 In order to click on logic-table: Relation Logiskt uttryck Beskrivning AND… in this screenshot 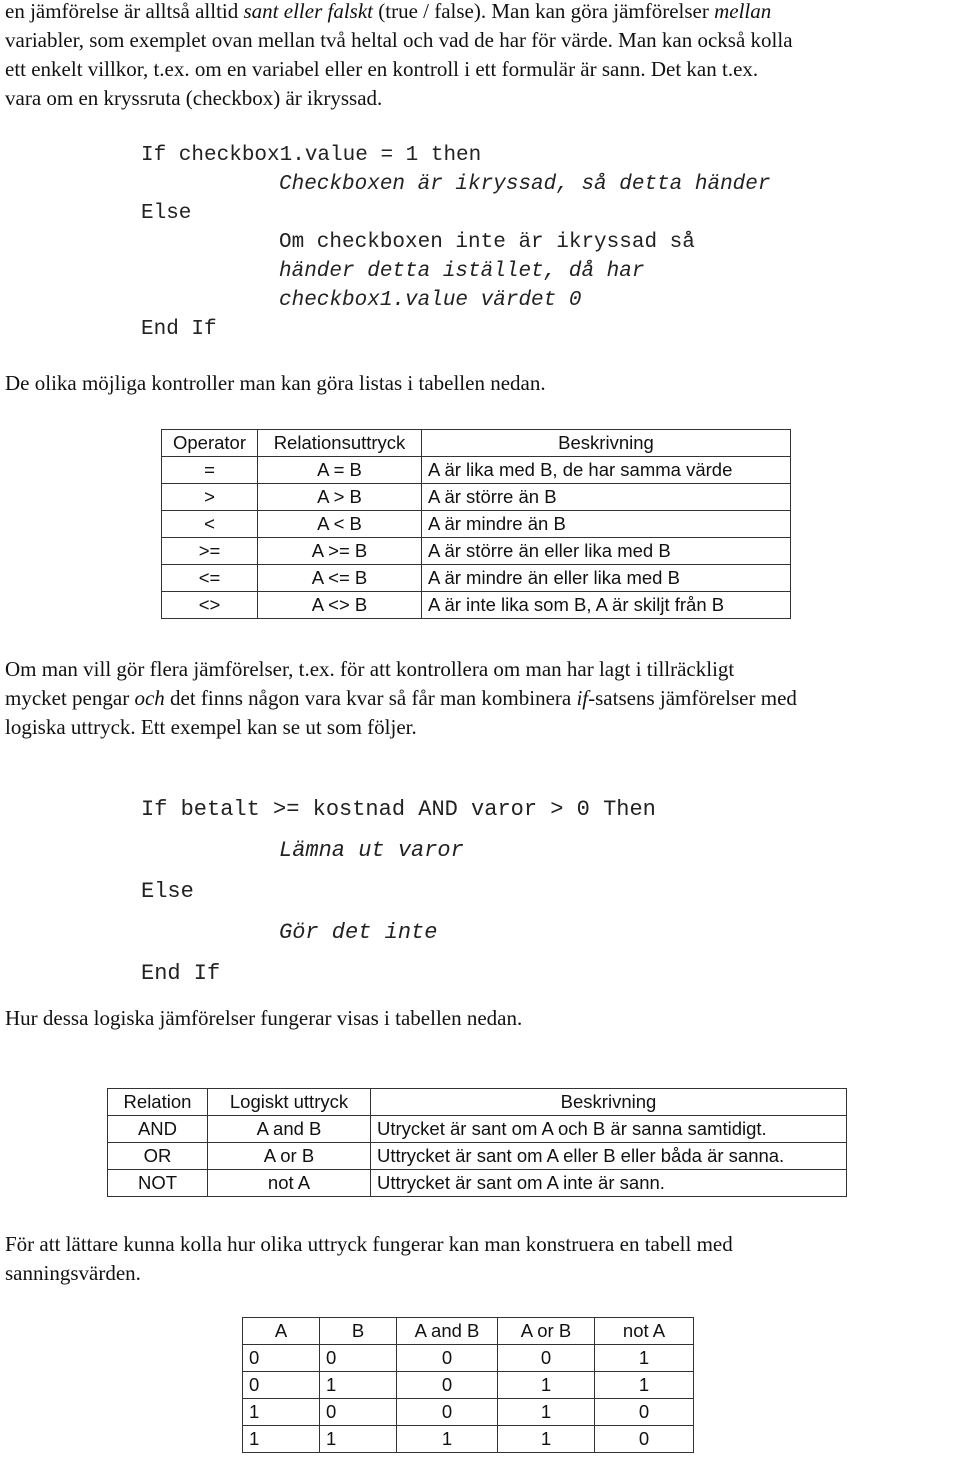, I will do `click(477, 1142)`.